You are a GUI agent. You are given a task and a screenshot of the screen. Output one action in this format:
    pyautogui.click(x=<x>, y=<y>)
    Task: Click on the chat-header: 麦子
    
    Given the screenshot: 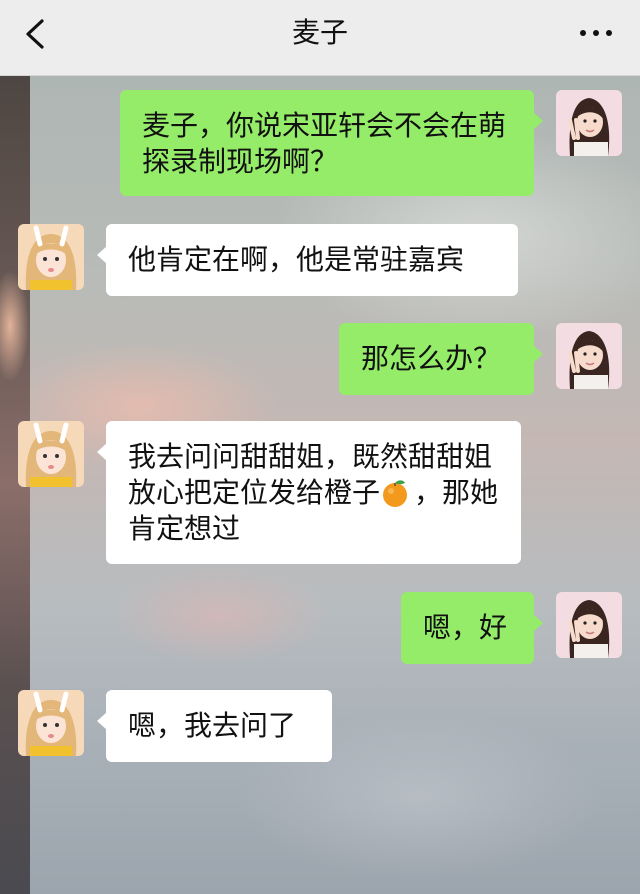 What is the action you would take?
    pyautogui.click(x=320, y=38)
    